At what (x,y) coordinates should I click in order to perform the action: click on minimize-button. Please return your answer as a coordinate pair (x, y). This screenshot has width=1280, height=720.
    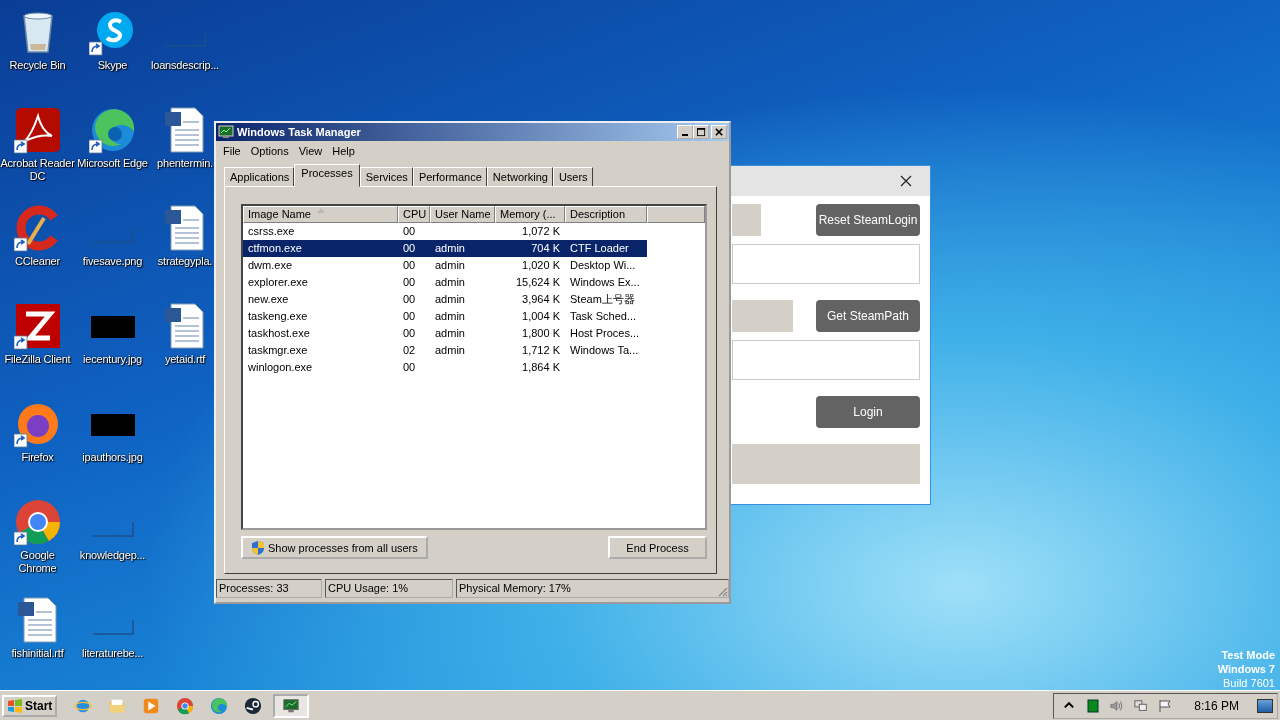
    Looking at the image, I should click on (685, 132).